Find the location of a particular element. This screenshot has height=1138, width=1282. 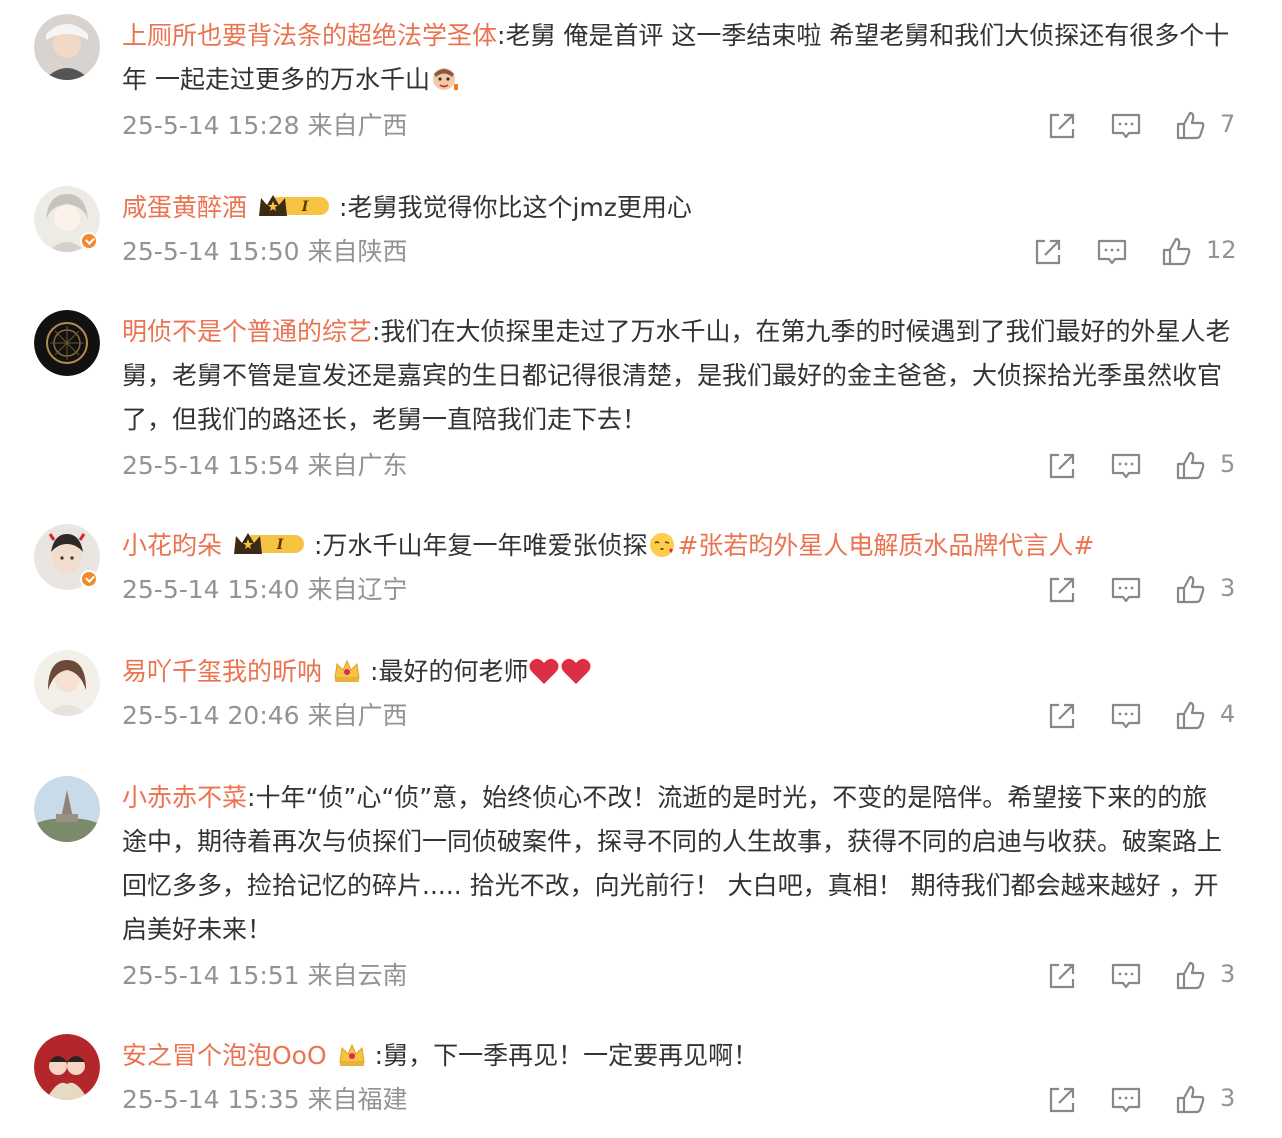

comment-meta: 25-5-14 15:28 来自广西 is located at coordinates (265, 125).